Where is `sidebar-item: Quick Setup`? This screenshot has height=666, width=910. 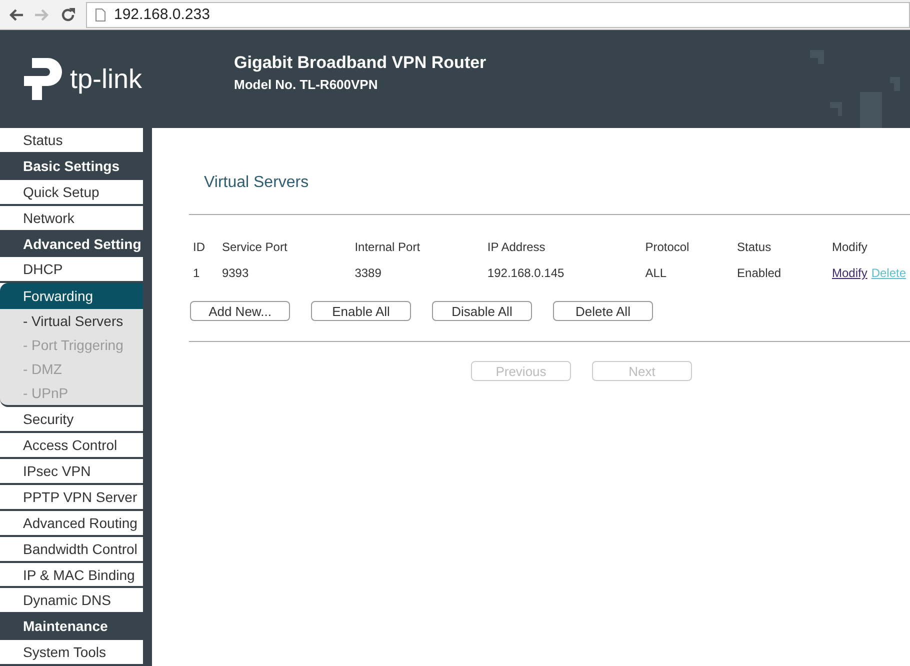
sidebar-item: Quick Setup is located at coordinates (71, 193).